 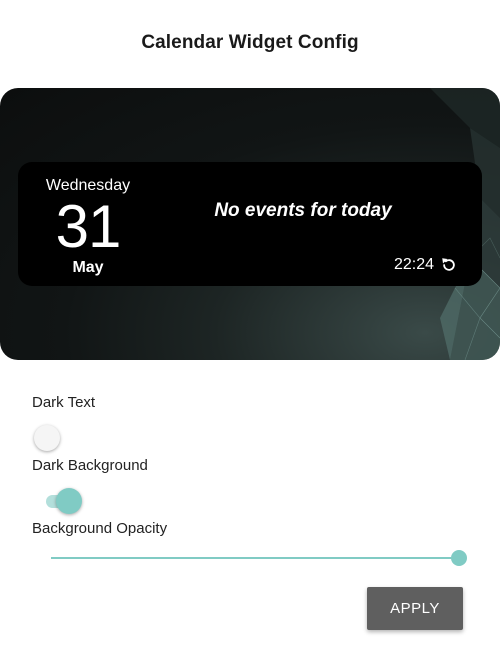 What do you see at coordinates (303, 210) in the screenshot?
I see `no-events-message: No events for today` at bounding box center [303, 210].